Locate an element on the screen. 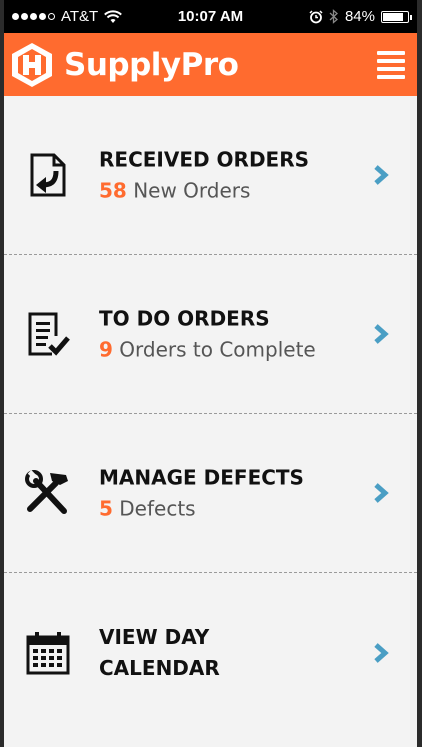 This screenshot has width=422, height=747. menu-item-subtitle: 9 Orders to Complete is located at coordinates (207, 350).